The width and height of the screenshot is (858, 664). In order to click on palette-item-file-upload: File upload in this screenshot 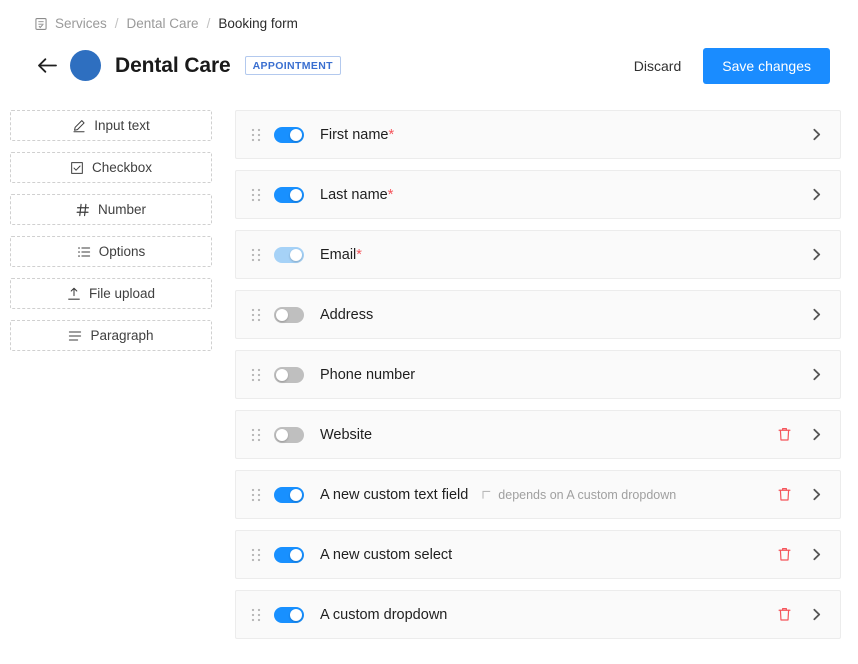, I will do `click(111, 293)`.